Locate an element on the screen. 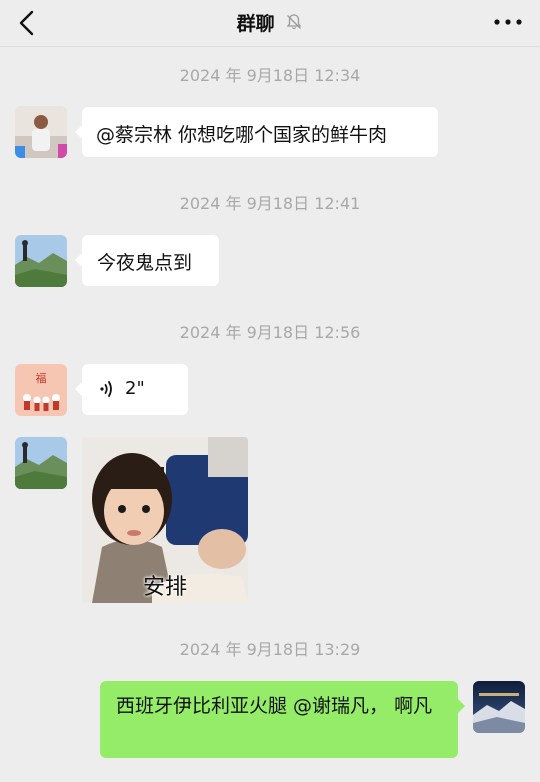  voice-wave-icon is located at coordinates (107, 391).